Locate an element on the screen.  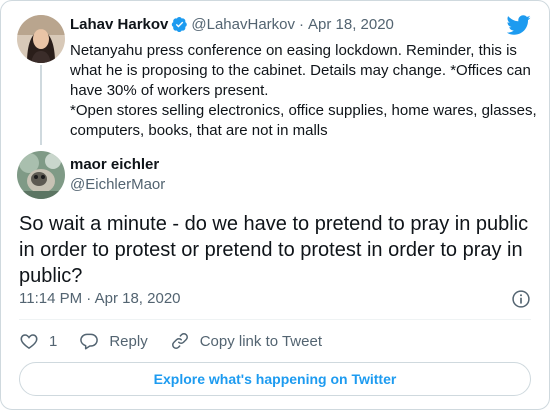
copy-link-label: Copy link to Tweet is located at coordinates (260, 341).